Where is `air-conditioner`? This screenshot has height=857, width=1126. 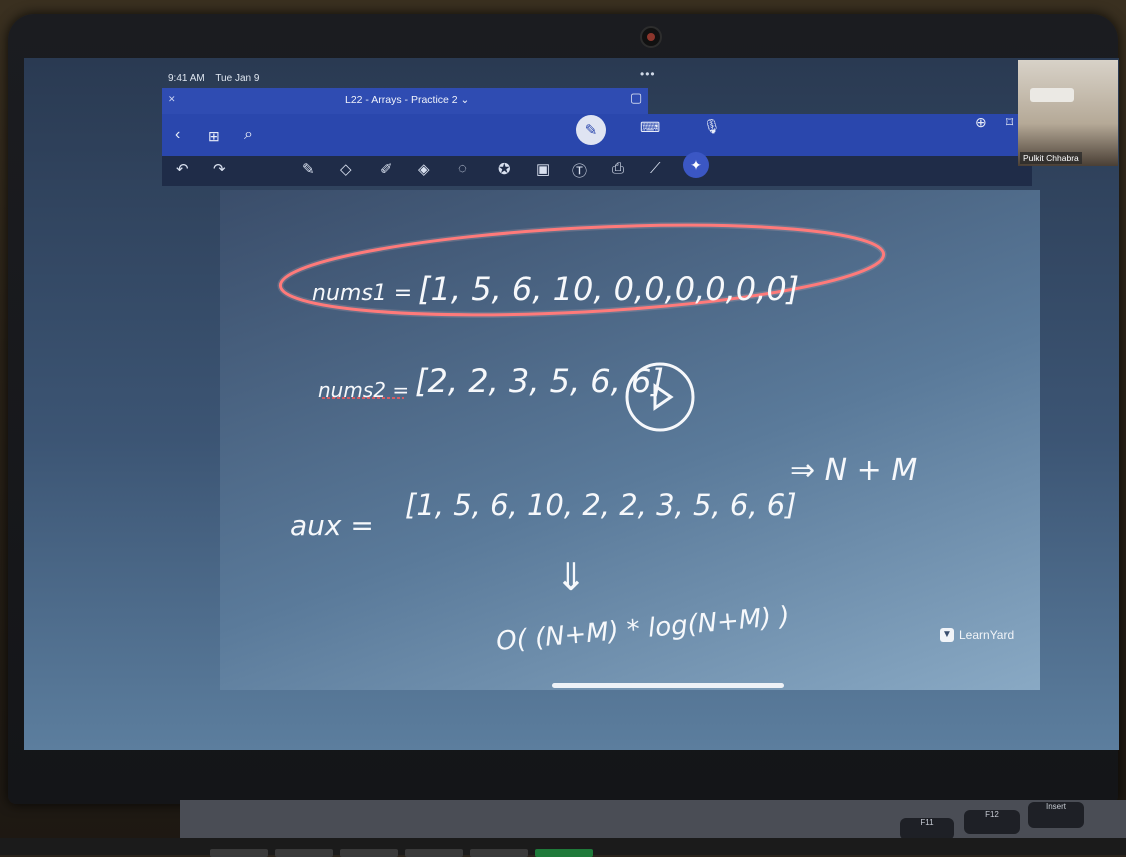 air-conditioner is located at coordinates (1052, 95).